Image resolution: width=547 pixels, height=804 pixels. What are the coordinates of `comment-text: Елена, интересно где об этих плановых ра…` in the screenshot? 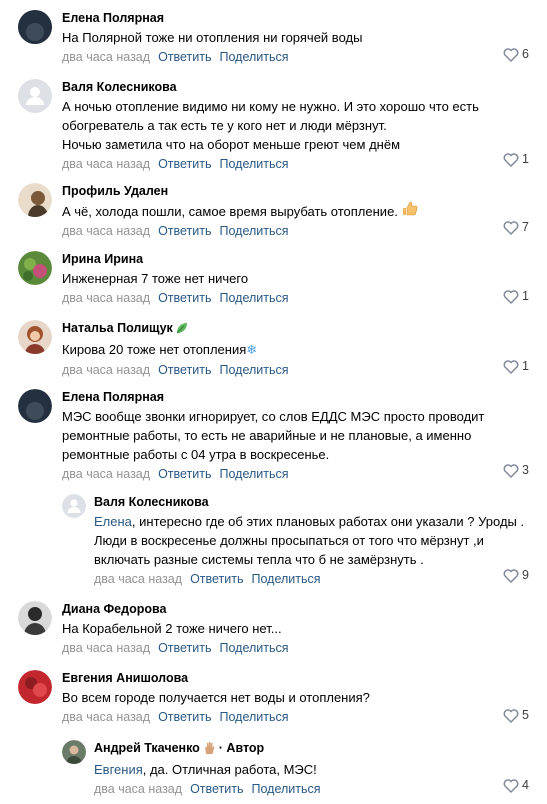 It's located at (309, 540).